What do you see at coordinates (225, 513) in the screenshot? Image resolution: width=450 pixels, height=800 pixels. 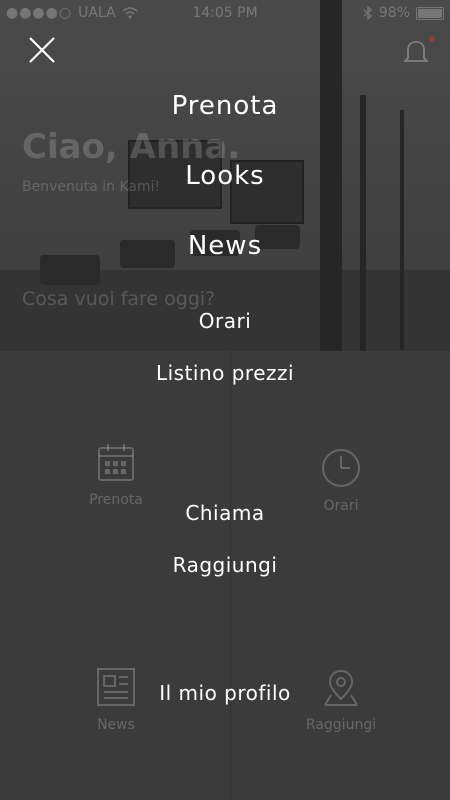 I see `menu-item-chiama: Chiama` at bounding box center [225, 513].